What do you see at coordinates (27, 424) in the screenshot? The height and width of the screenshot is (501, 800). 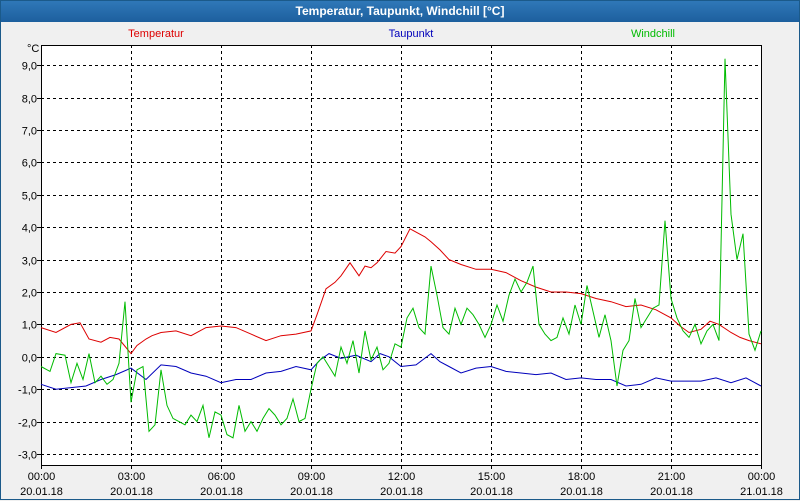 I see `y-tick-label: -2,0` at bounding box center [27, 424].